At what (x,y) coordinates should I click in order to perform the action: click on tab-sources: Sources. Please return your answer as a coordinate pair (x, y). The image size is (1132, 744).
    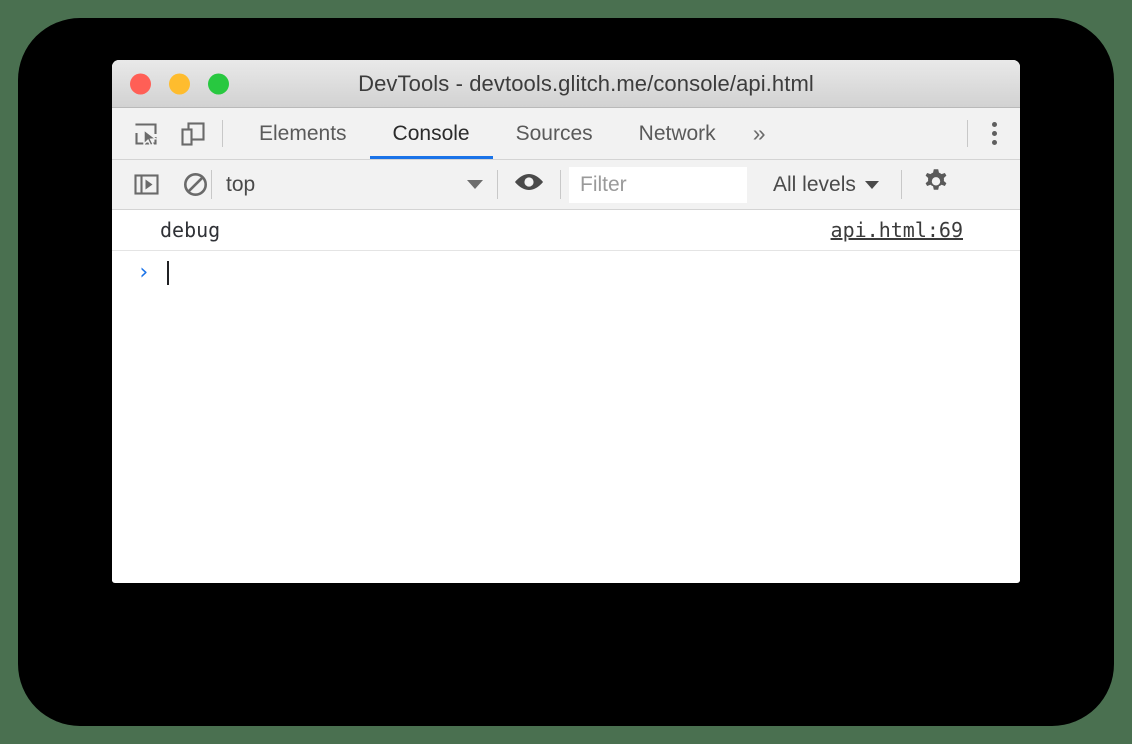
    Looking at the image, I should click on (554, 133).